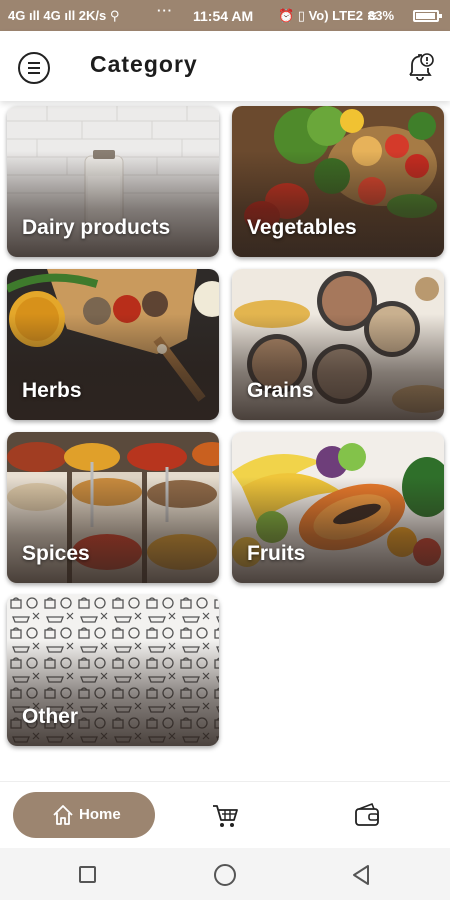 The image size is (450, 900). What do you see at coordinates (420, 67) in the screenshot?
I see `bell-alert-icon` at bounding box center [420, 67].